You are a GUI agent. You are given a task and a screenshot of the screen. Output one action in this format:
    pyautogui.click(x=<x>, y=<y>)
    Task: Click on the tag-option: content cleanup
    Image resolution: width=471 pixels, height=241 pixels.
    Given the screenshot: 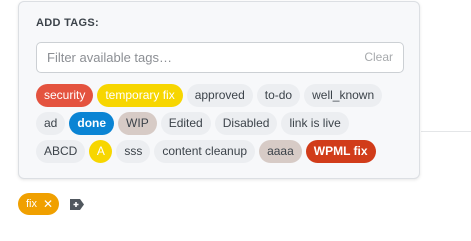 What is the action you would take?
    pyautogui.click(x=205, y=151)
    